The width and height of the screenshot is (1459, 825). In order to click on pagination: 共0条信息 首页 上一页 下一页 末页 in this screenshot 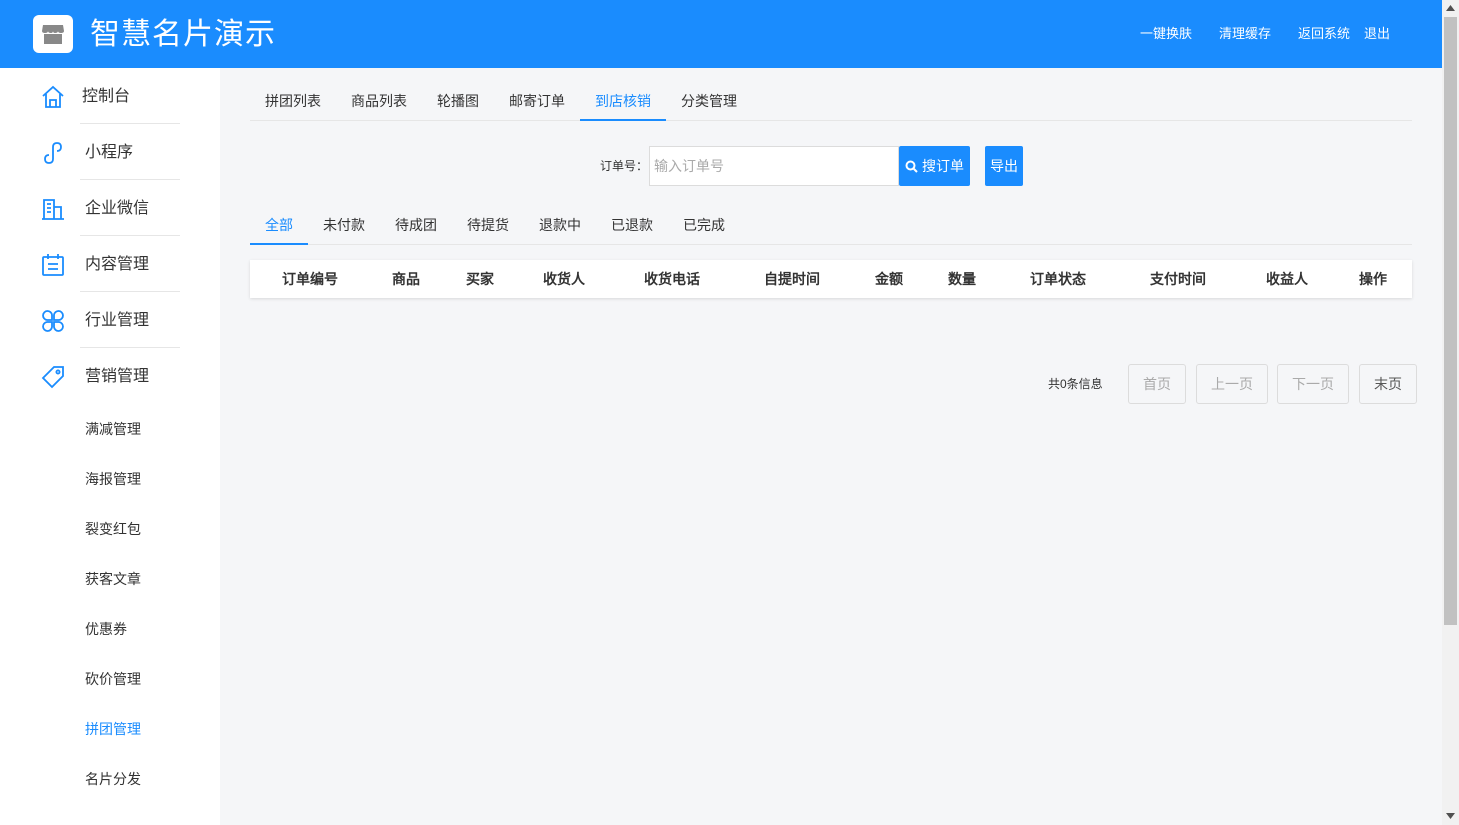, I will do `click(833, 384)`.